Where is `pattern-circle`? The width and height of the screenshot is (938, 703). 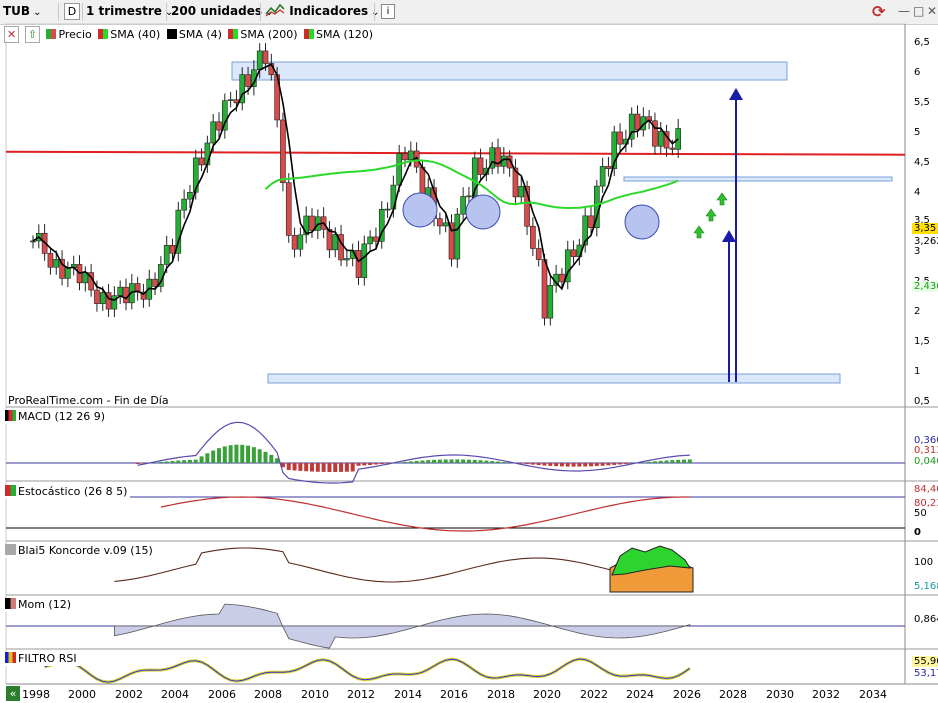
pattern-circle is located at coordinates (642, 222).